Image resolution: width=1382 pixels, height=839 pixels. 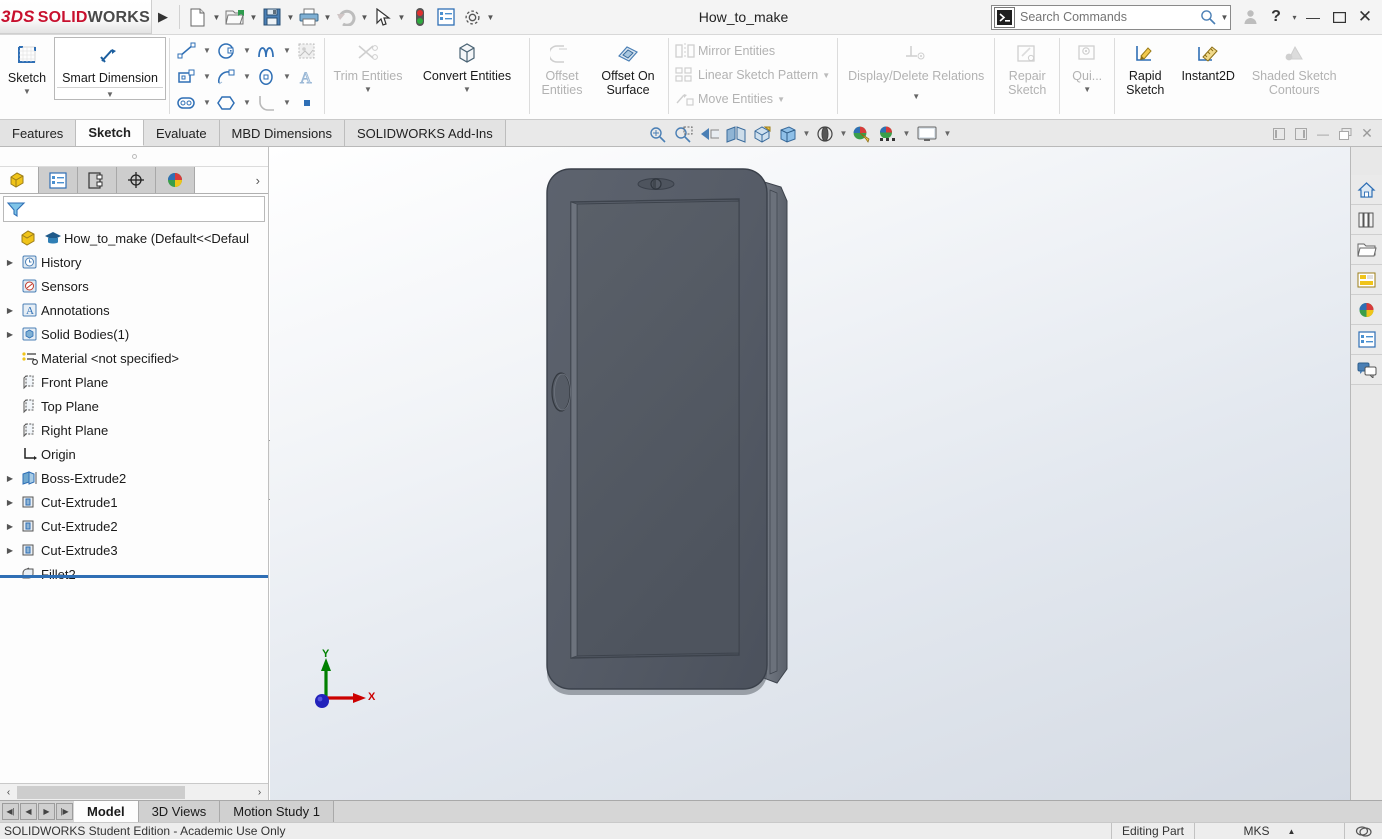 What do you see at coordinates (247, 50) in the screenshot?
I see `circle-caret-icon: ▼` at bounding box center [247, 50].